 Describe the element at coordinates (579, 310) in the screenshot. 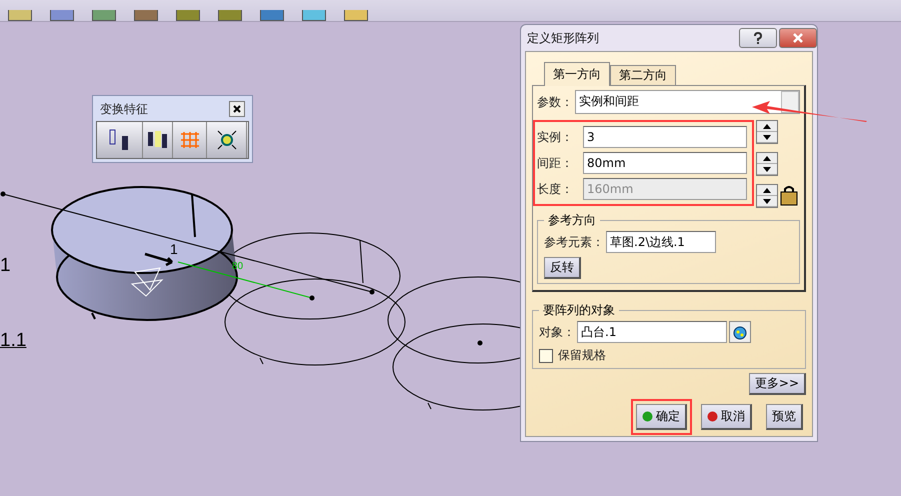

I see `group-title: 要阵列的对象` at that location.